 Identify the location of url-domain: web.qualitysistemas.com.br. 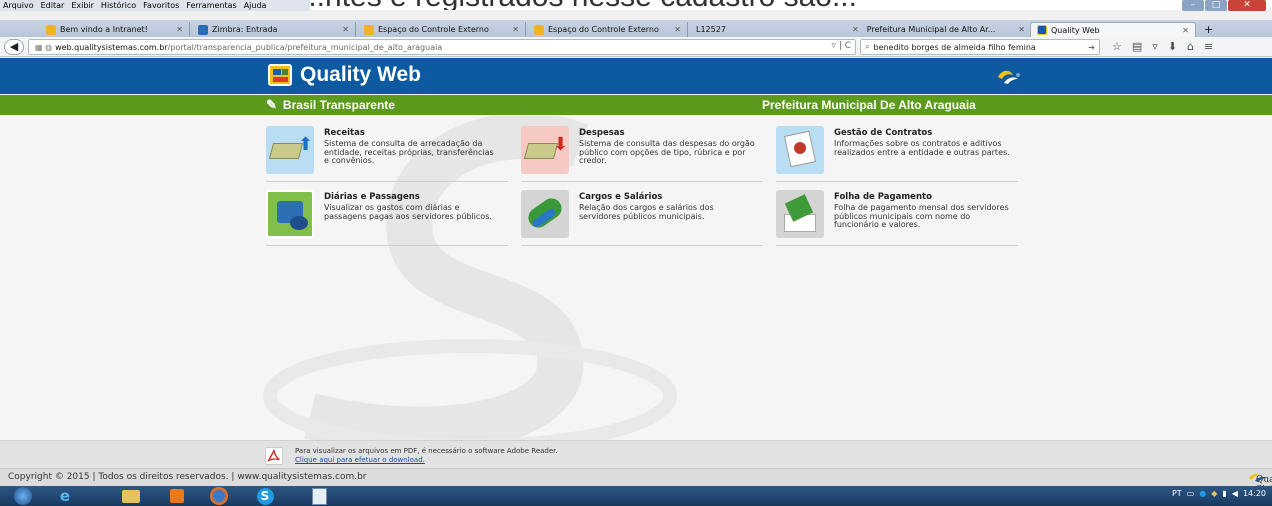
(111, 47).